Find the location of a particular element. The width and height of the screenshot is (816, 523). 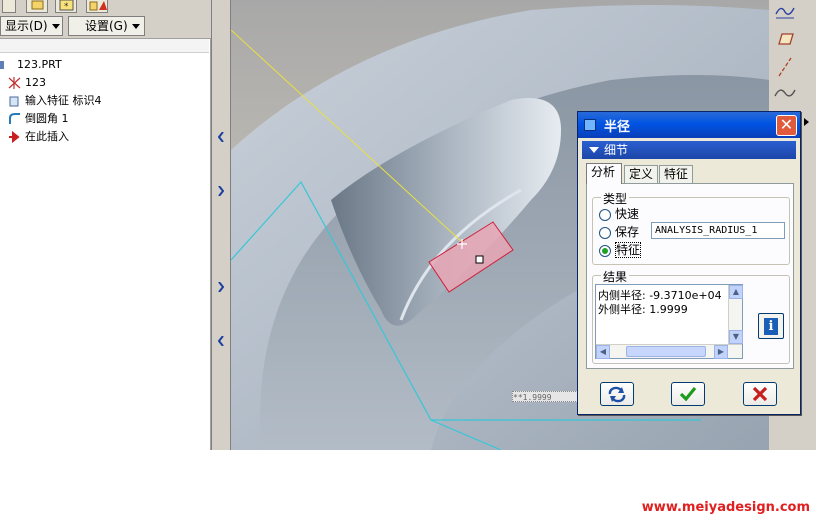

dialog-title: 半径 is located at coordinates (617, 127).